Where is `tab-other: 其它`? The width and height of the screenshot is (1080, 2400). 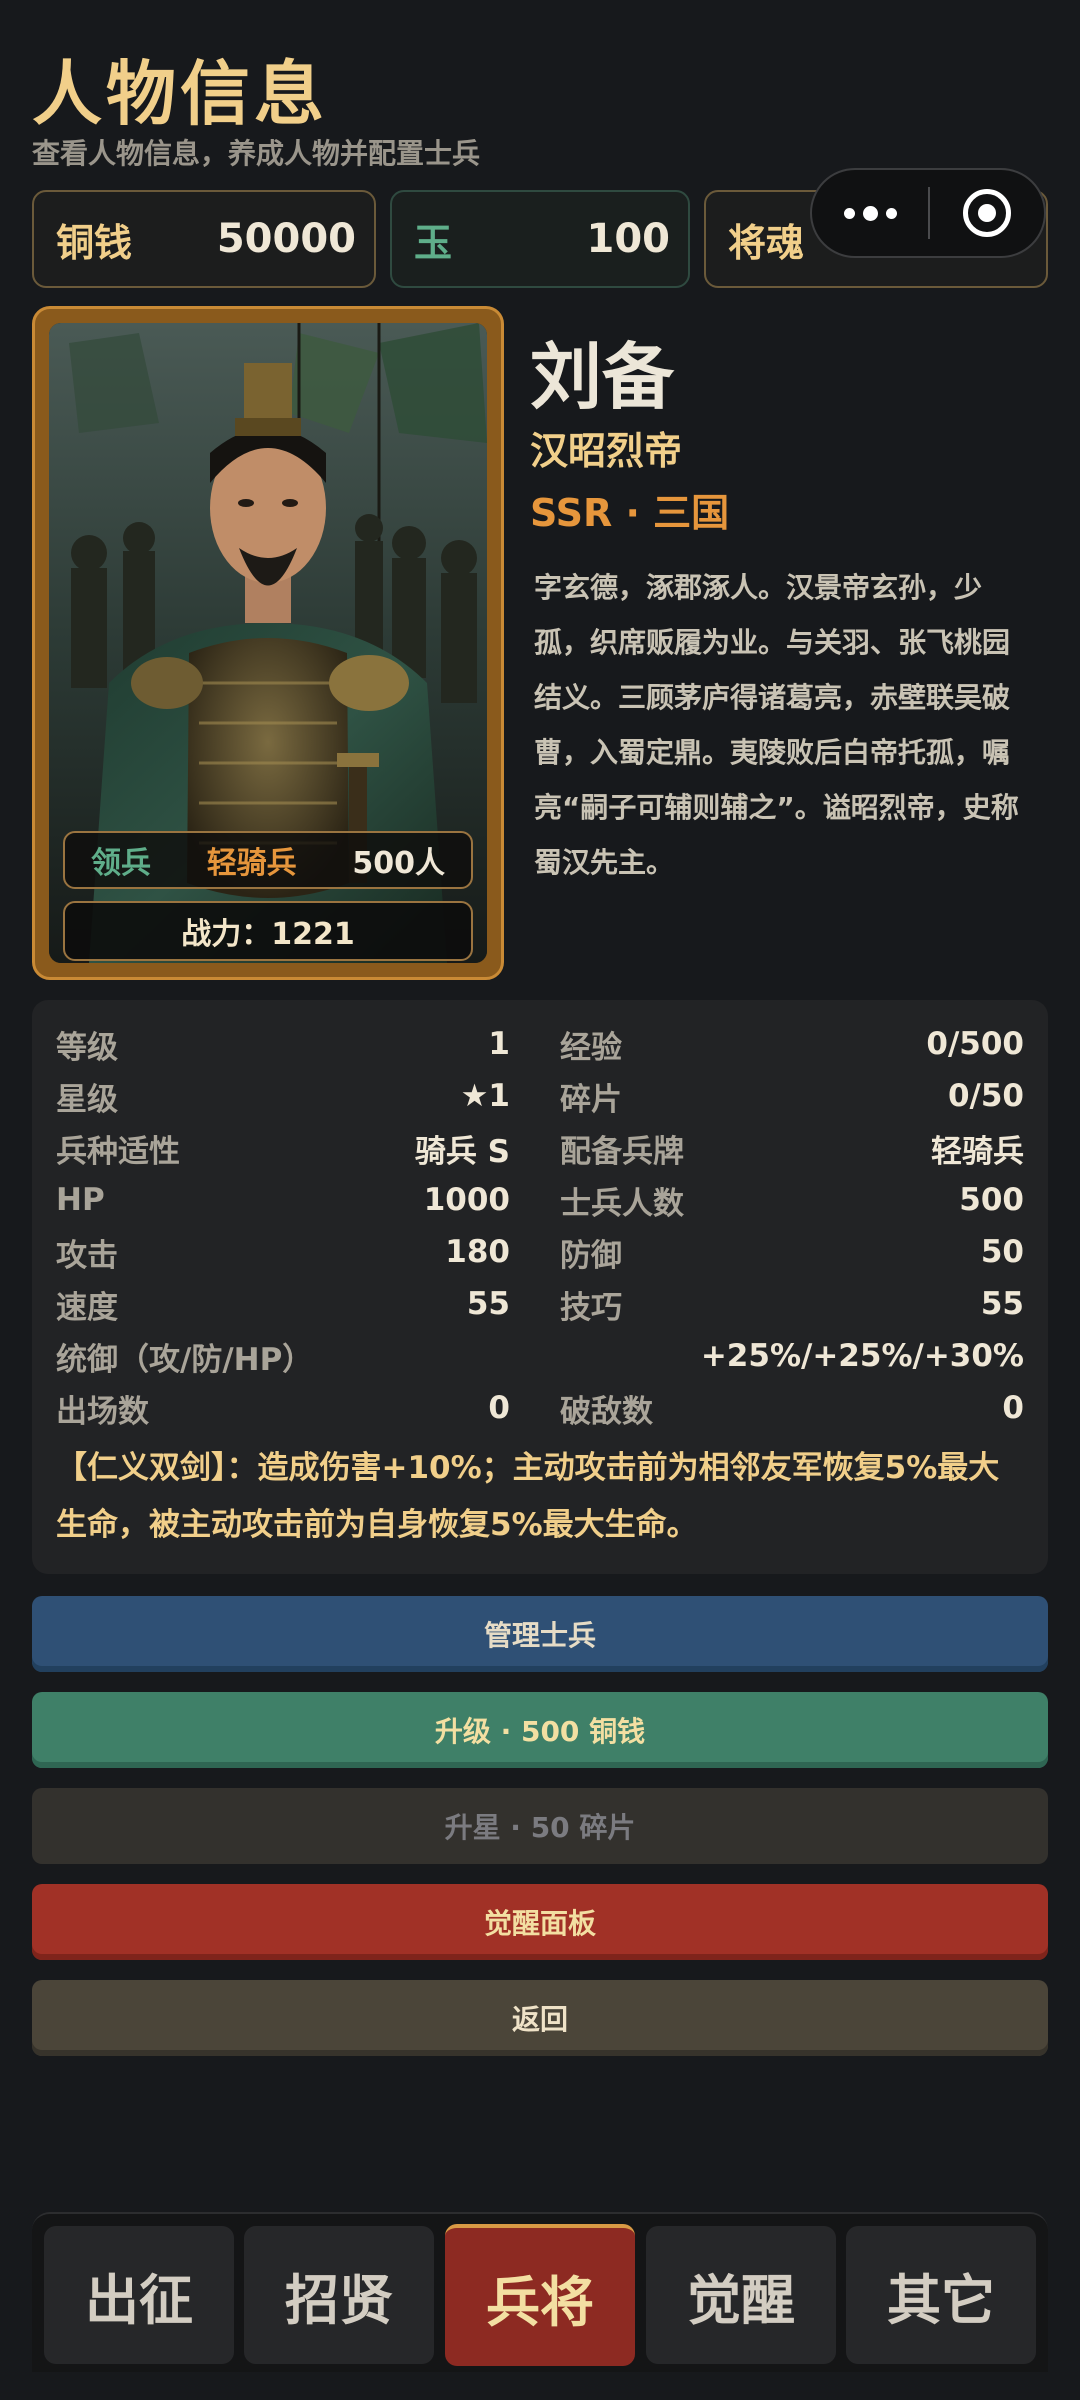 tab-other: 其它 is located at coordinates (941, 2295).